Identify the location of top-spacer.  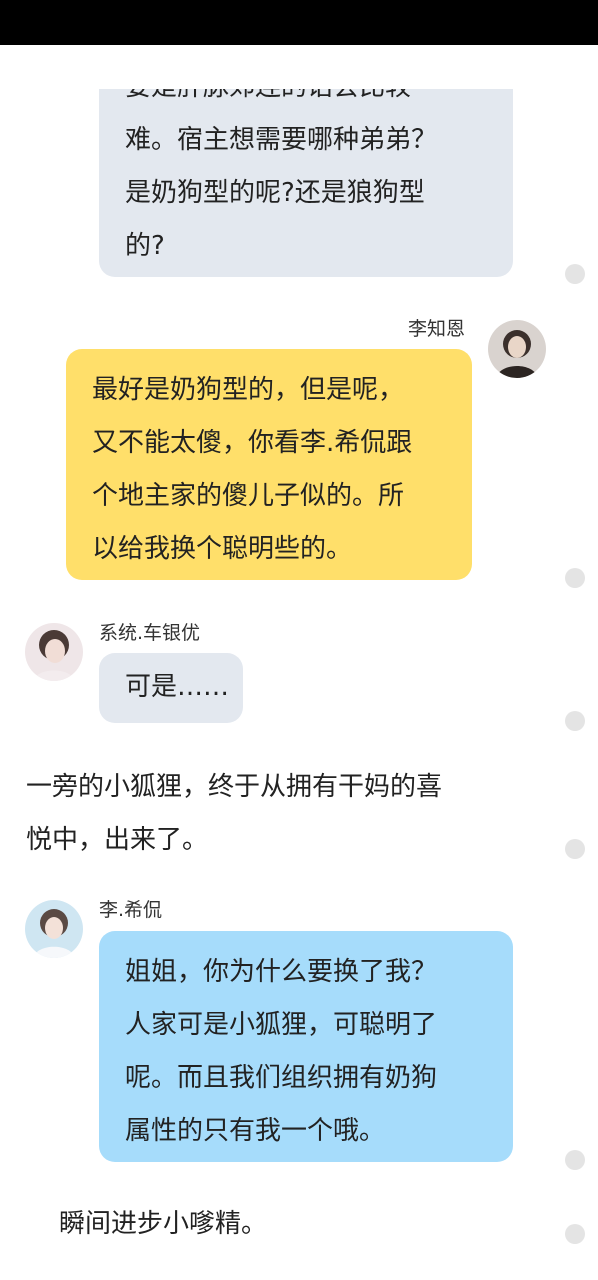
(299, 67).